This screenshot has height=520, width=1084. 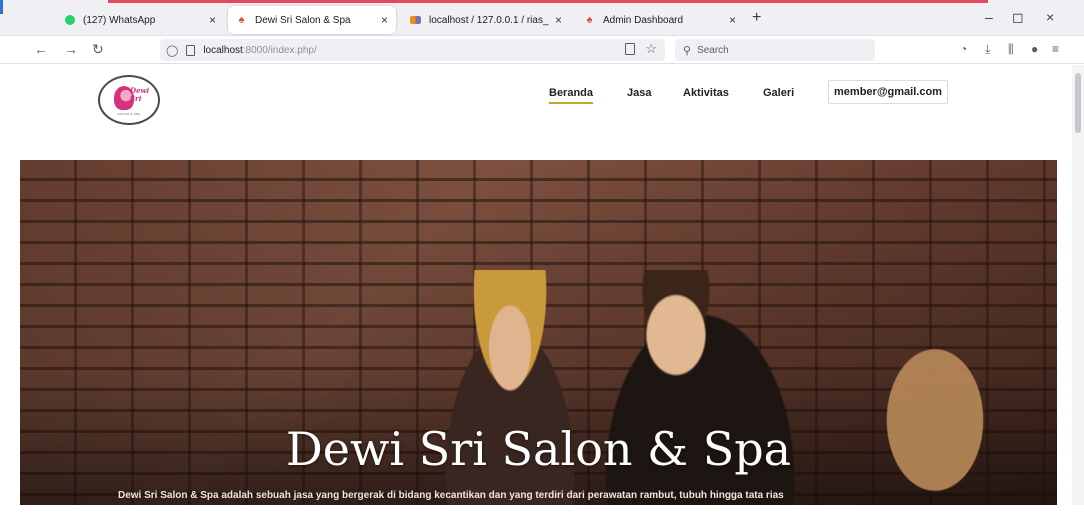 I want to click on back-button: ←, so click(x=41, y=49).